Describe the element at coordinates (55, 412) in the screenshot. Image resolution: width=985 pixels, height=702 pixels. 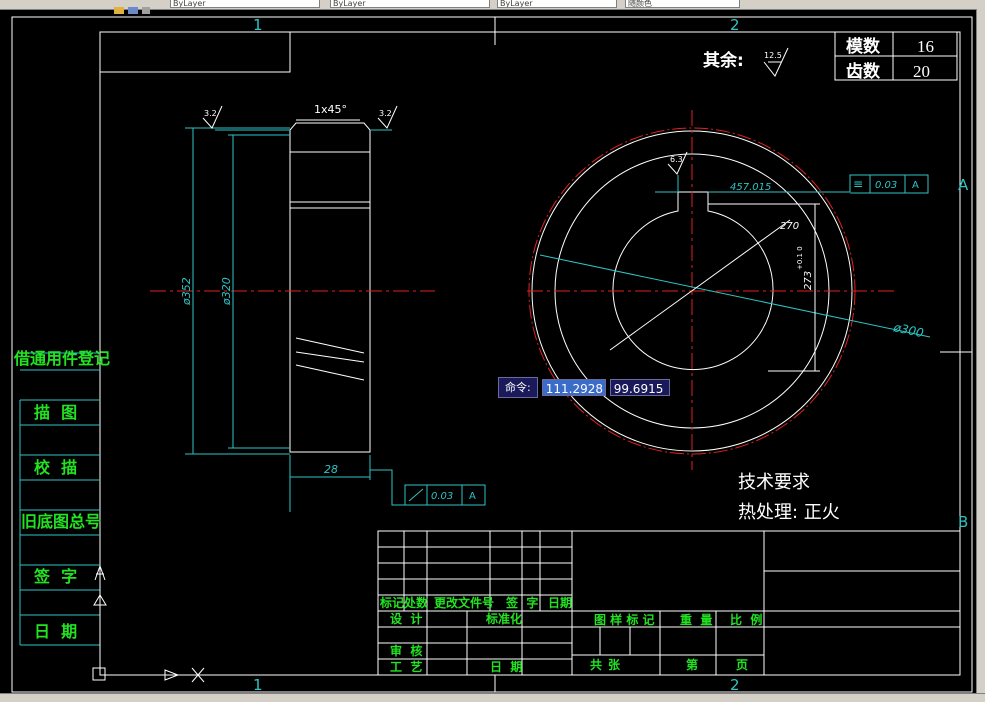
I see `stamp-row-2: 描 图` at that location.